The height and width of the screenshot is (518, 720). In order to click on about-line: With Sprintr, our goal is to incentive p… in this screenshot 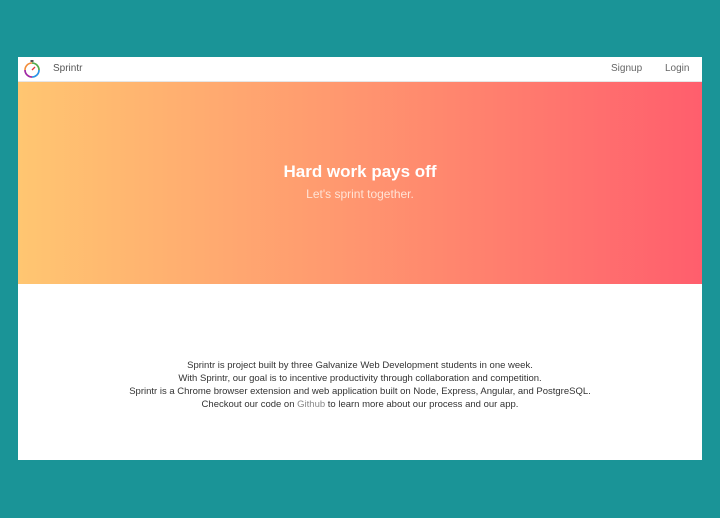, I will do `click(360, 378)`.